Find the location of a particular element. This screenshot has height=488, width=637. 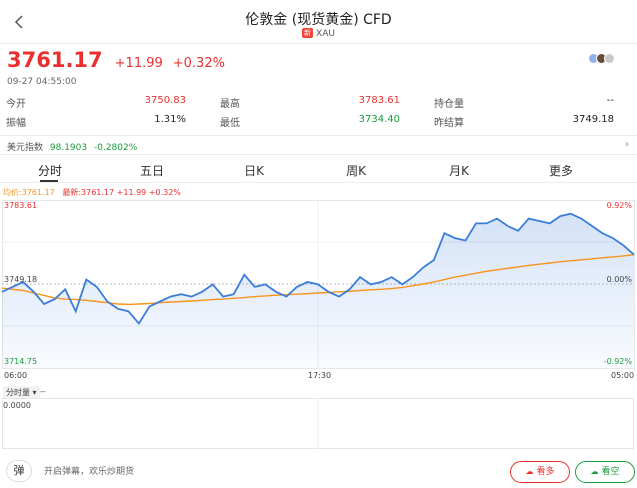

usd-index-strip: 美元指数 98.1903 -0.2802% › is located at coordinates (318, 145).